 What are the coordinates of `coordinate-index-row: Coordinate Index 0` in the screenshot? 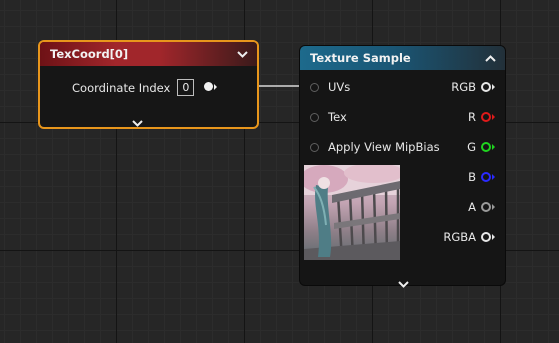 It's located at (133, 87).